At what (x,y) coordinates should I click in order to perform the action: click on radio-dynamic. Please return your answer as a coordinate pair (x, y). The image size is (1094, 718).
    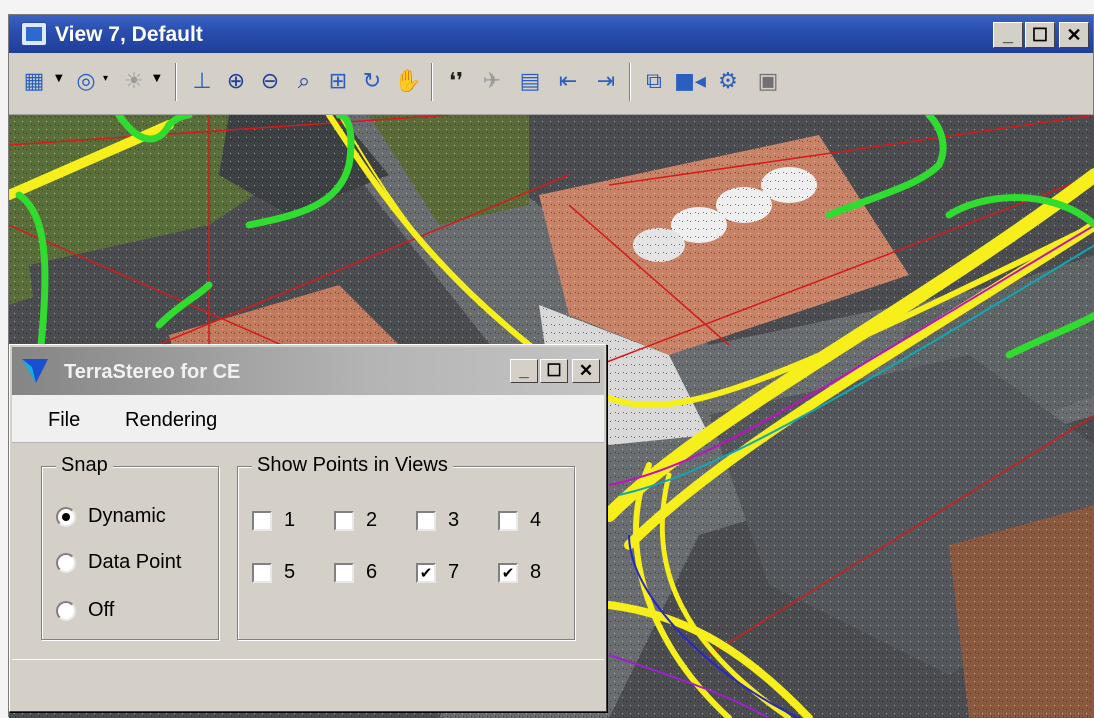
    Looking at the image, I should click on (66, 516).